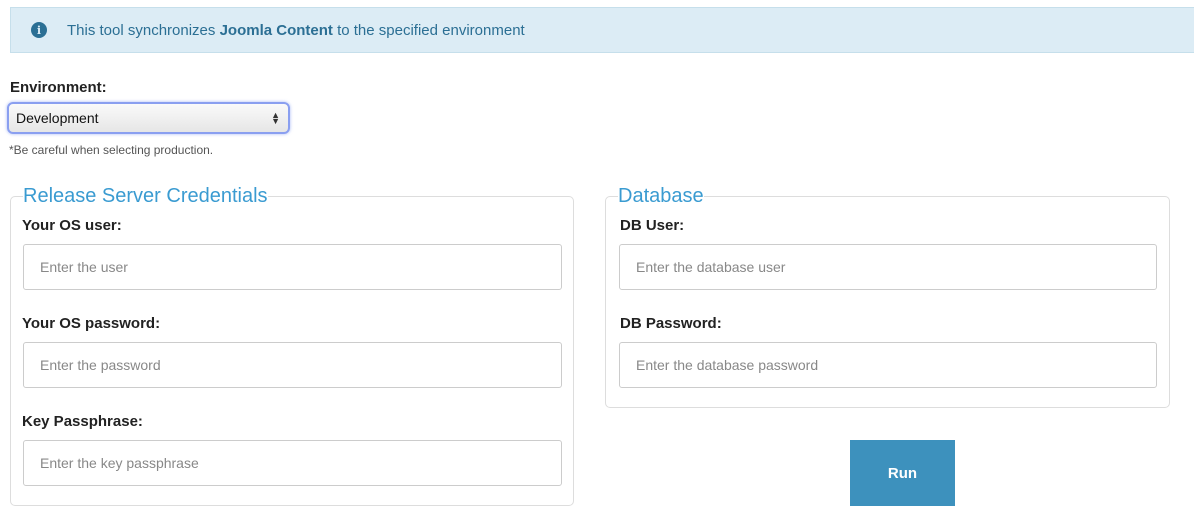 This screenshot has width=1194, height=506. Describe the element at coordinates (292, 463) in the screenshot. I see `passphrase-input` at that location.